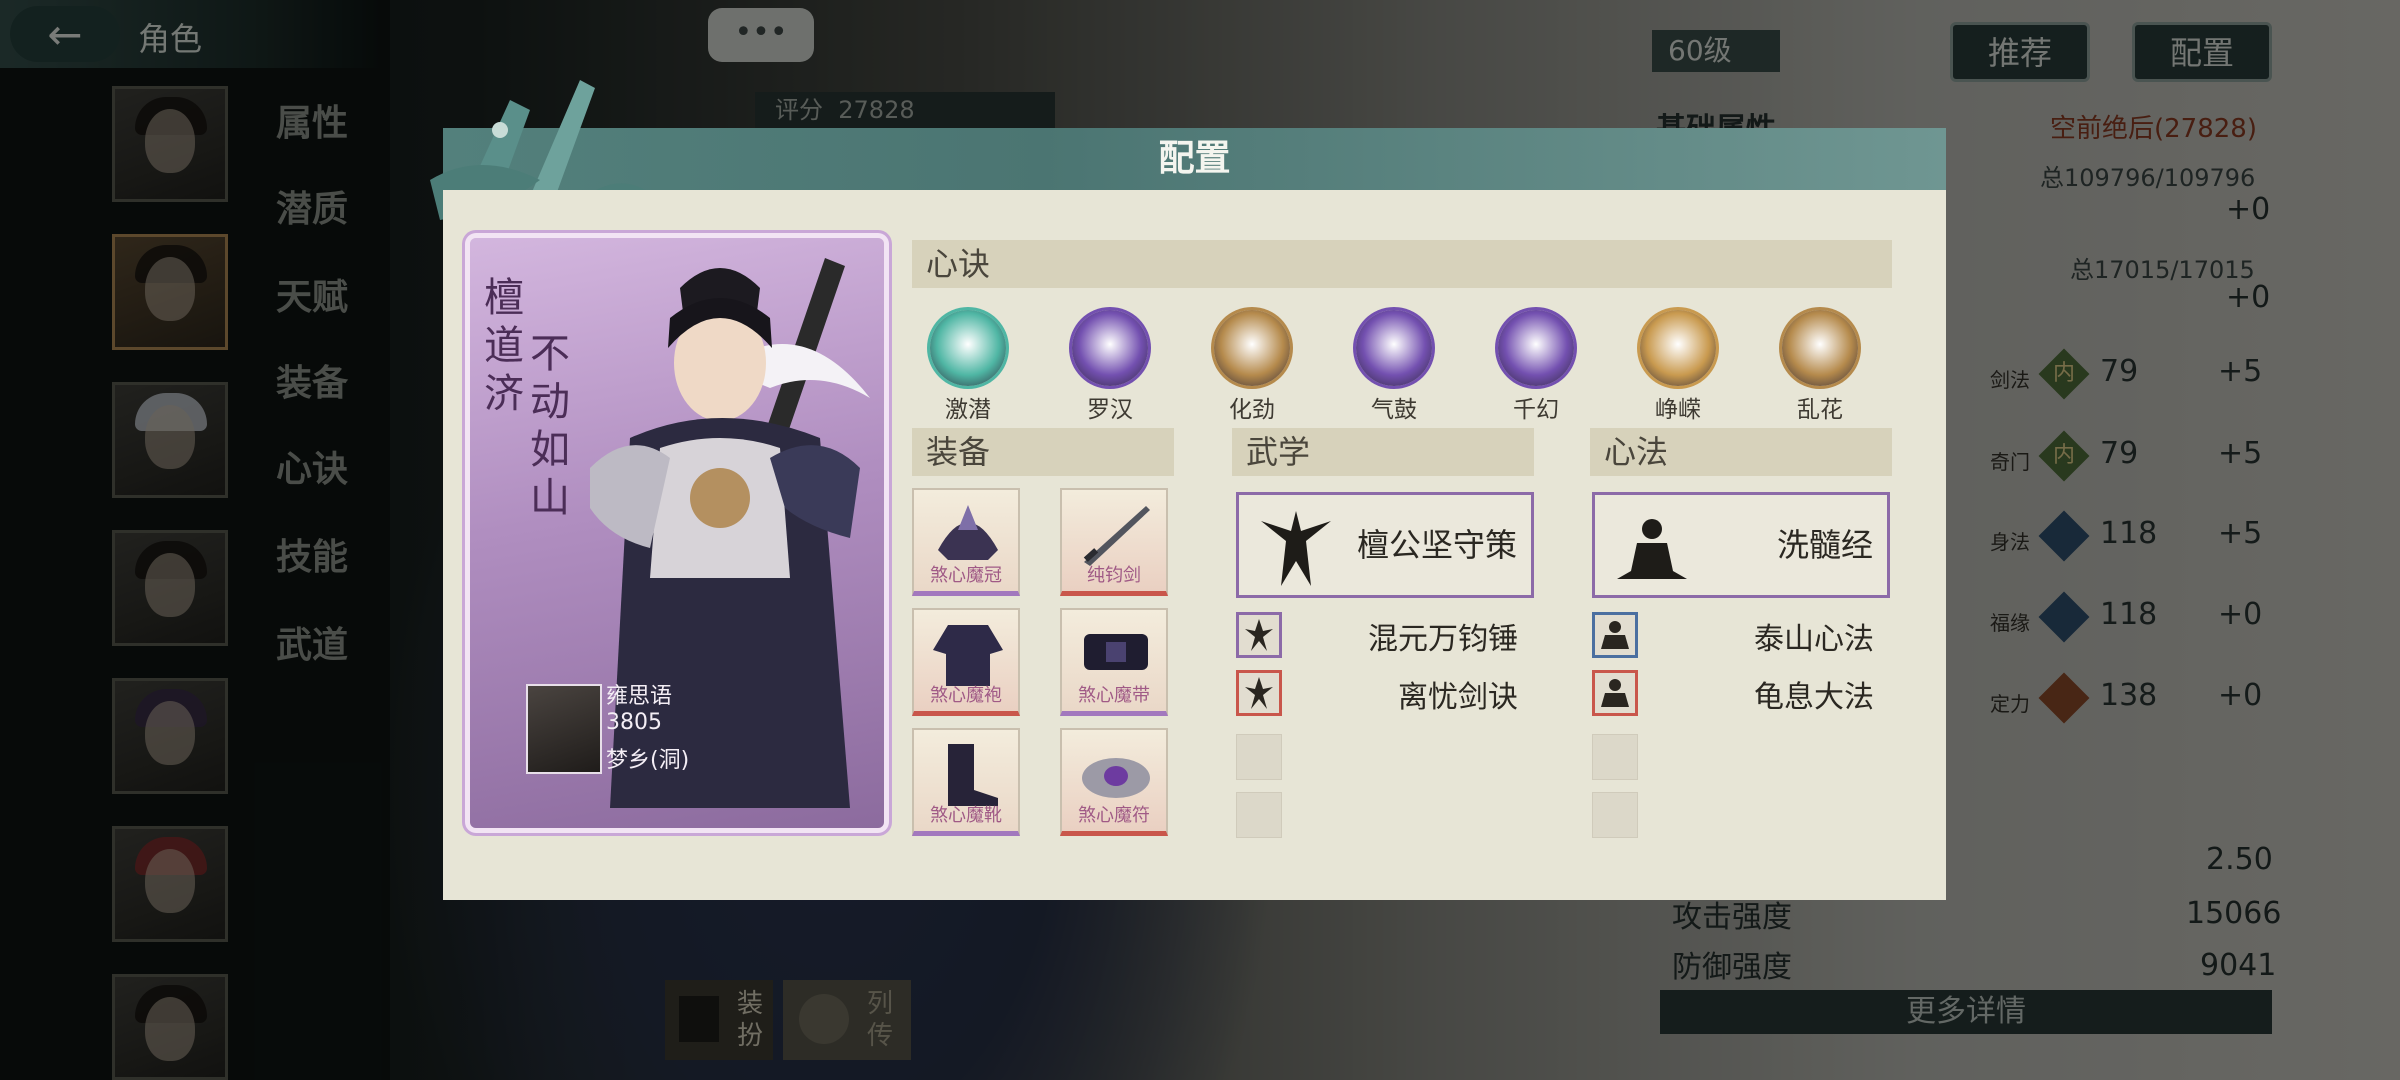 The height and width of the screenshot is (1080, 2400). What do you see at coordinates (1814, 694) in the screenshot?
I see `heart-skill-label: 龟息大法` at bounding box center [1814, 694].